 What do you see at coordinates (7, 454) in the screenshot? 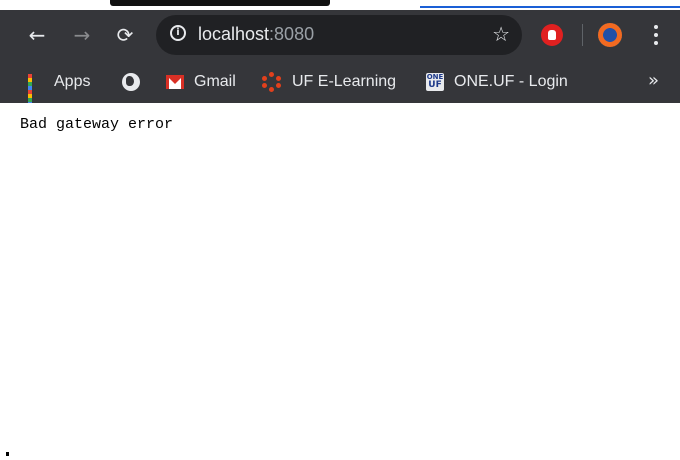
I see `cursor-mark` at bounding box center [7, 454].